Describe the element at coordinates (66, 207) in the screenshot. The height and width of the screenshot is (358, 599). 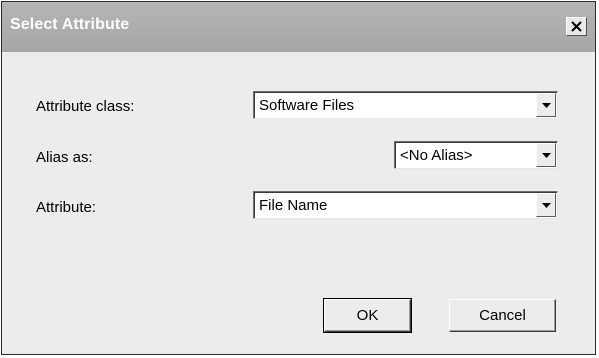
I see `attribute-label: Attribute:` at that location.